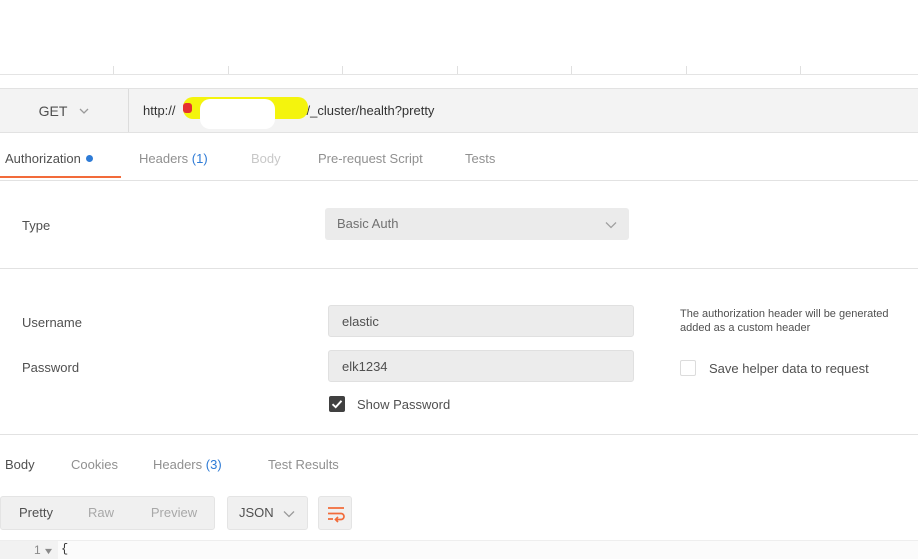 This screenshot has width=918, height=559. I want to click on url-path: /_cluster/health?pretty, so click(370, 110).